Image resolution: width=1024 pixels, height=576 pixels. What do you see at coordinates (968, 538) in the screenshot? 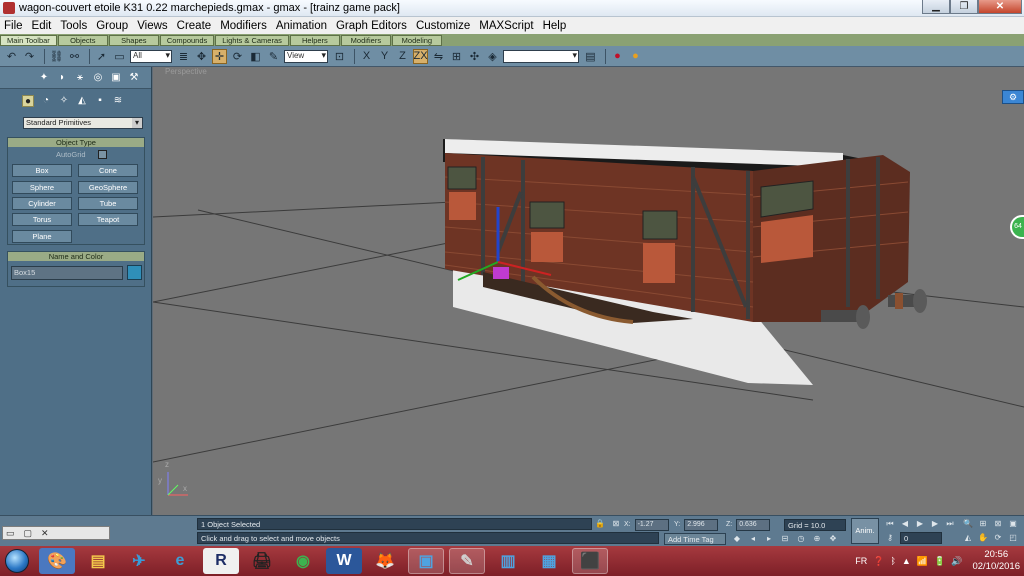
I see `fov-icon: ◭` at bounding box center [968, 538].